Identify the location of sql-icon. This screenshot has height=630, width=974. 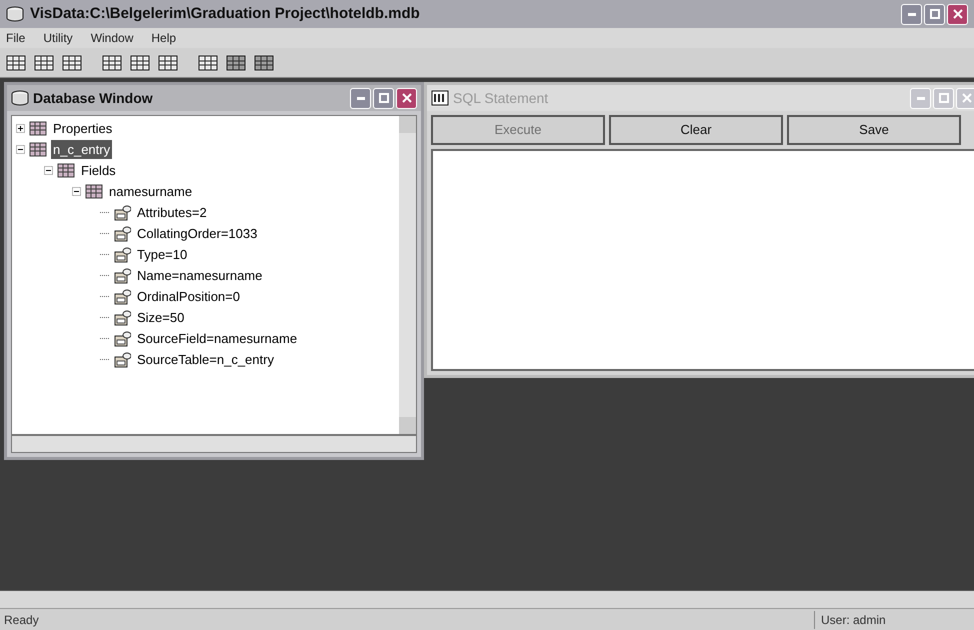
(440, 98).